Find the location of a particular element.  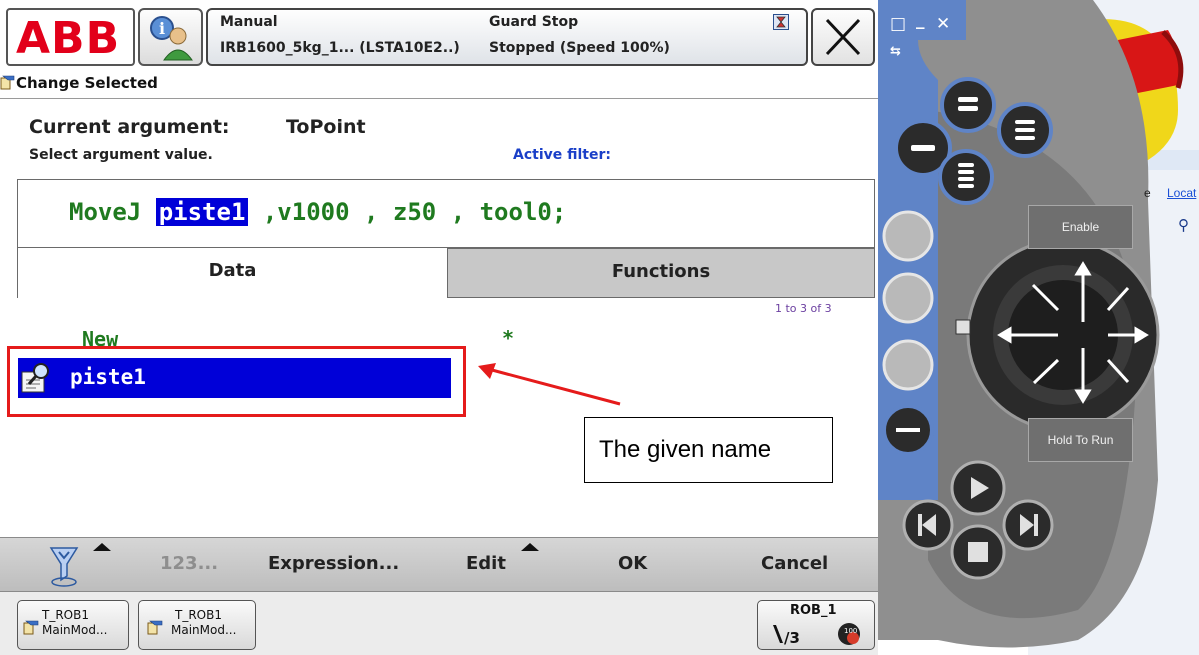

annotation-callout: The given name is located at coordinates (708, 450).